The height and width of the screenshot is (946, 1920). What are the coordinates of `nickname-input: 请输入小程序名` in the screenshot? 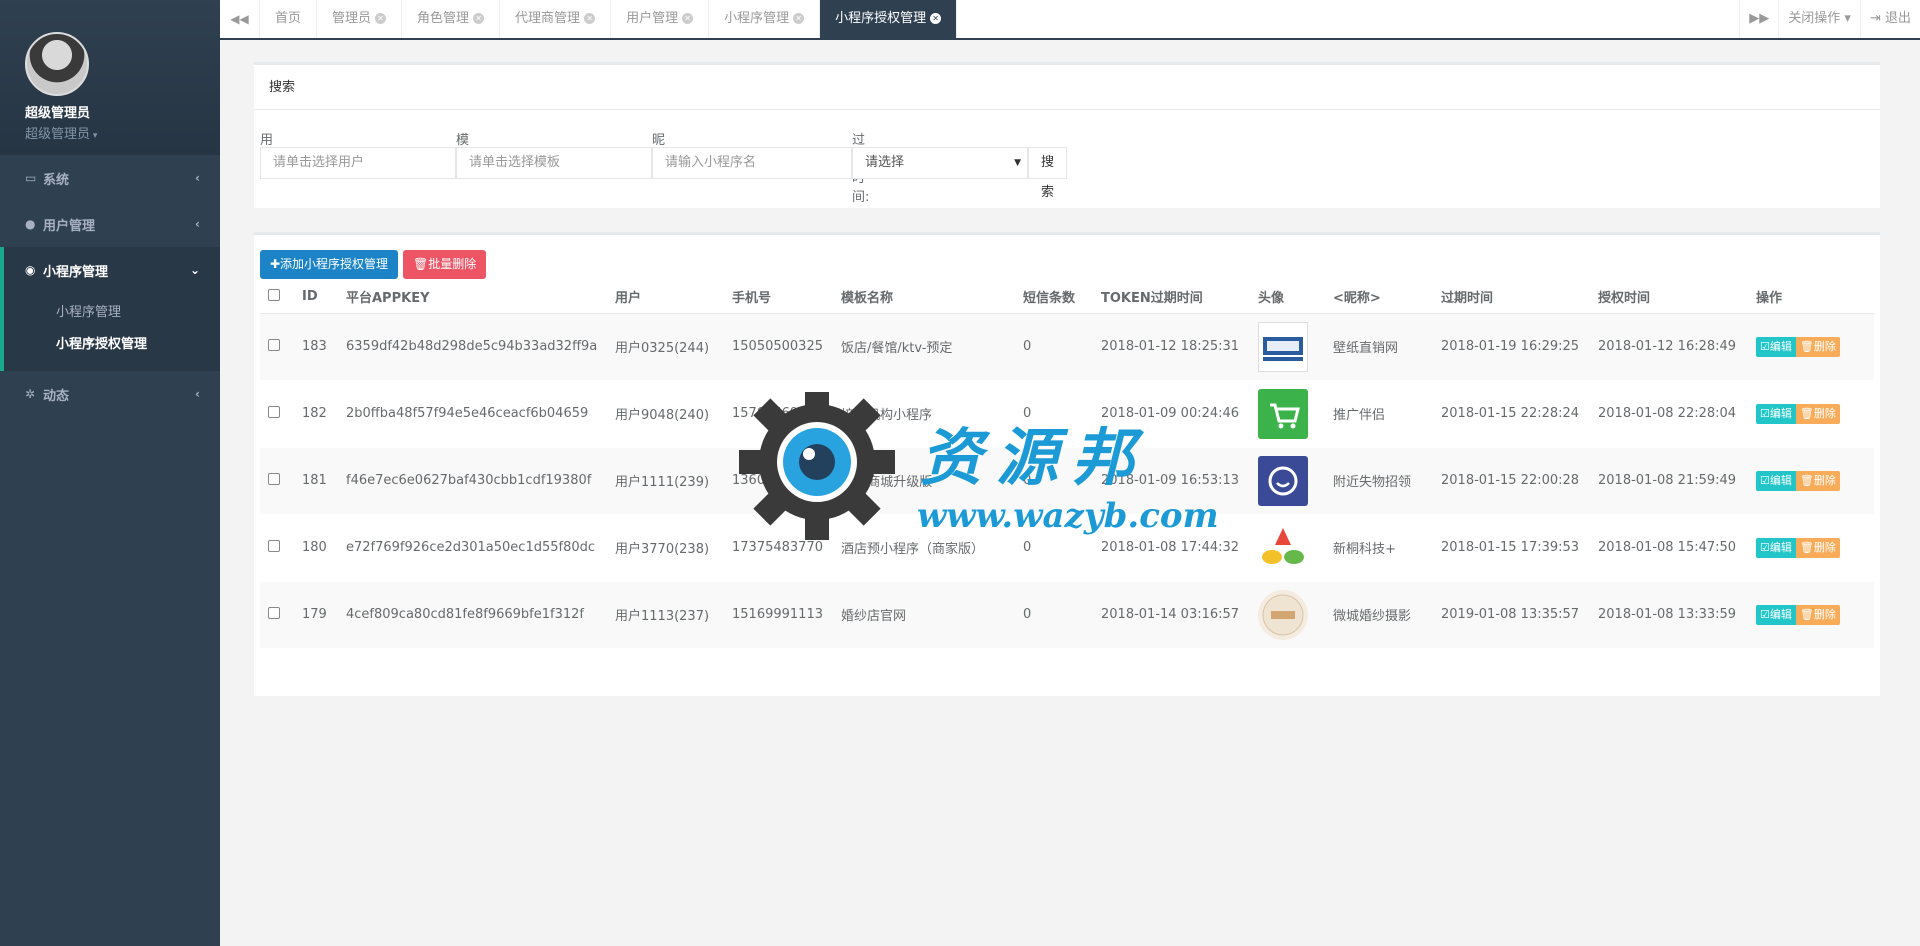 It's located at (752, 163).